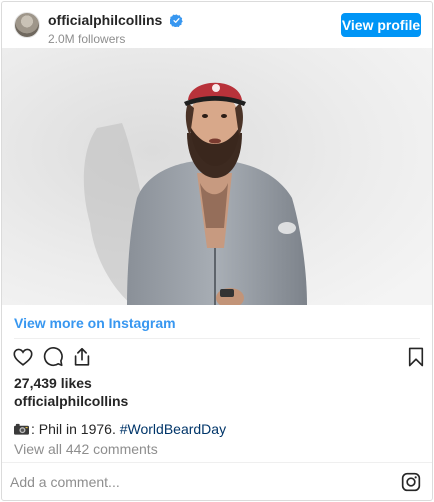 The height and width of the screenshot is (502, 434). Describe the element at coordinates (75, 429) in the screenshot. I see `caption-text: : Phil in 1976.` at that location.